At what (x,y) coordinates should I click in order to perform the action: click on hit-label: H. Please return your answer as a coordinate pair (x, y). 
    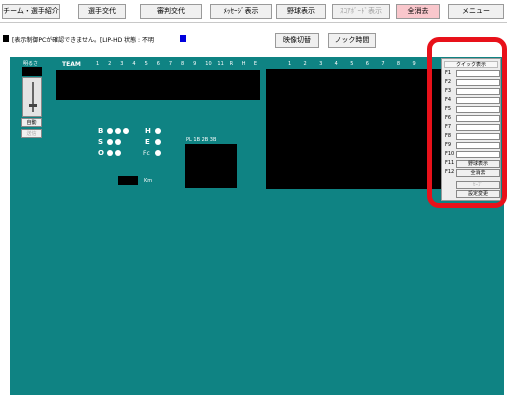
    Looking at the image, I should click on (148, 131).